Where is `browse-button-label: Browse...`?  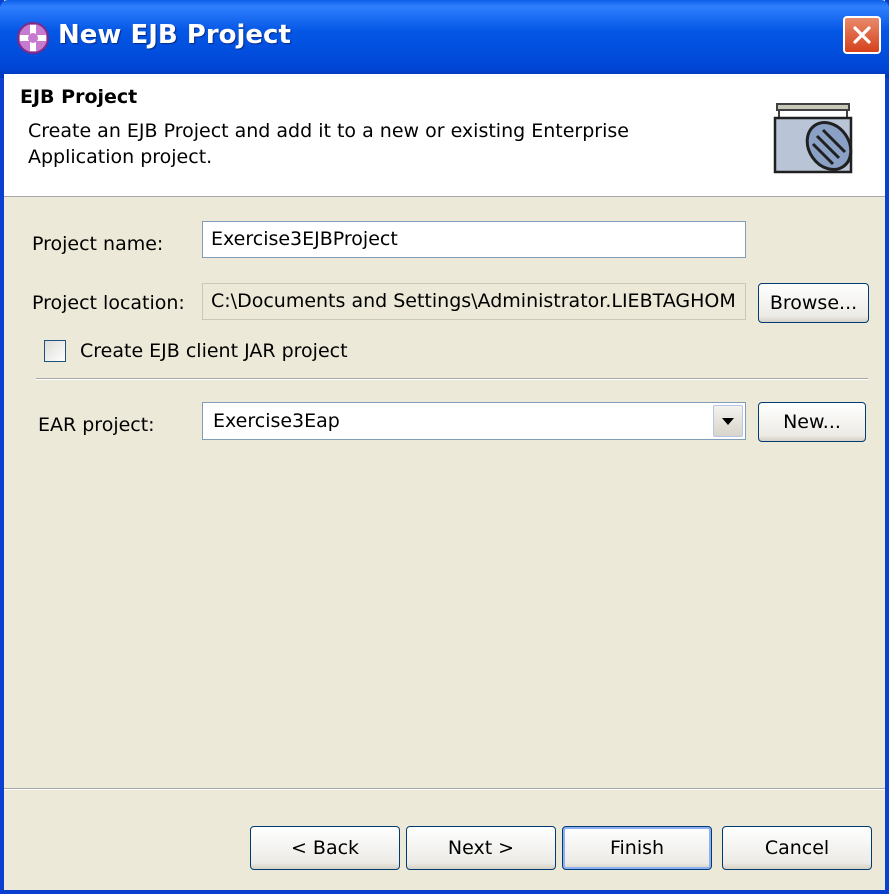
browse-button-label: Browse... is located at coordinates (813, 303).